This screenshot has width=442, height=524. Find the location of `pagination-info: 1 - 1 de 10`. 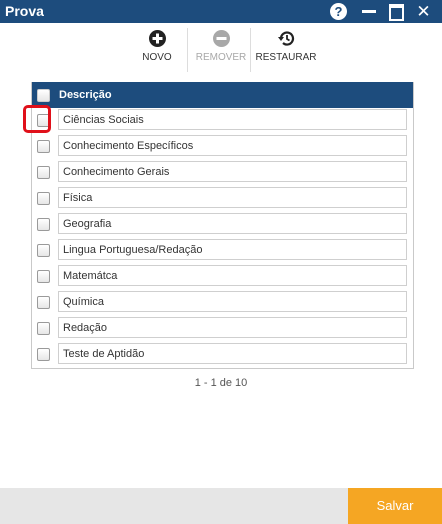

pagination-info: 1 - 1 de 10 is located at coordinates (221, 383).